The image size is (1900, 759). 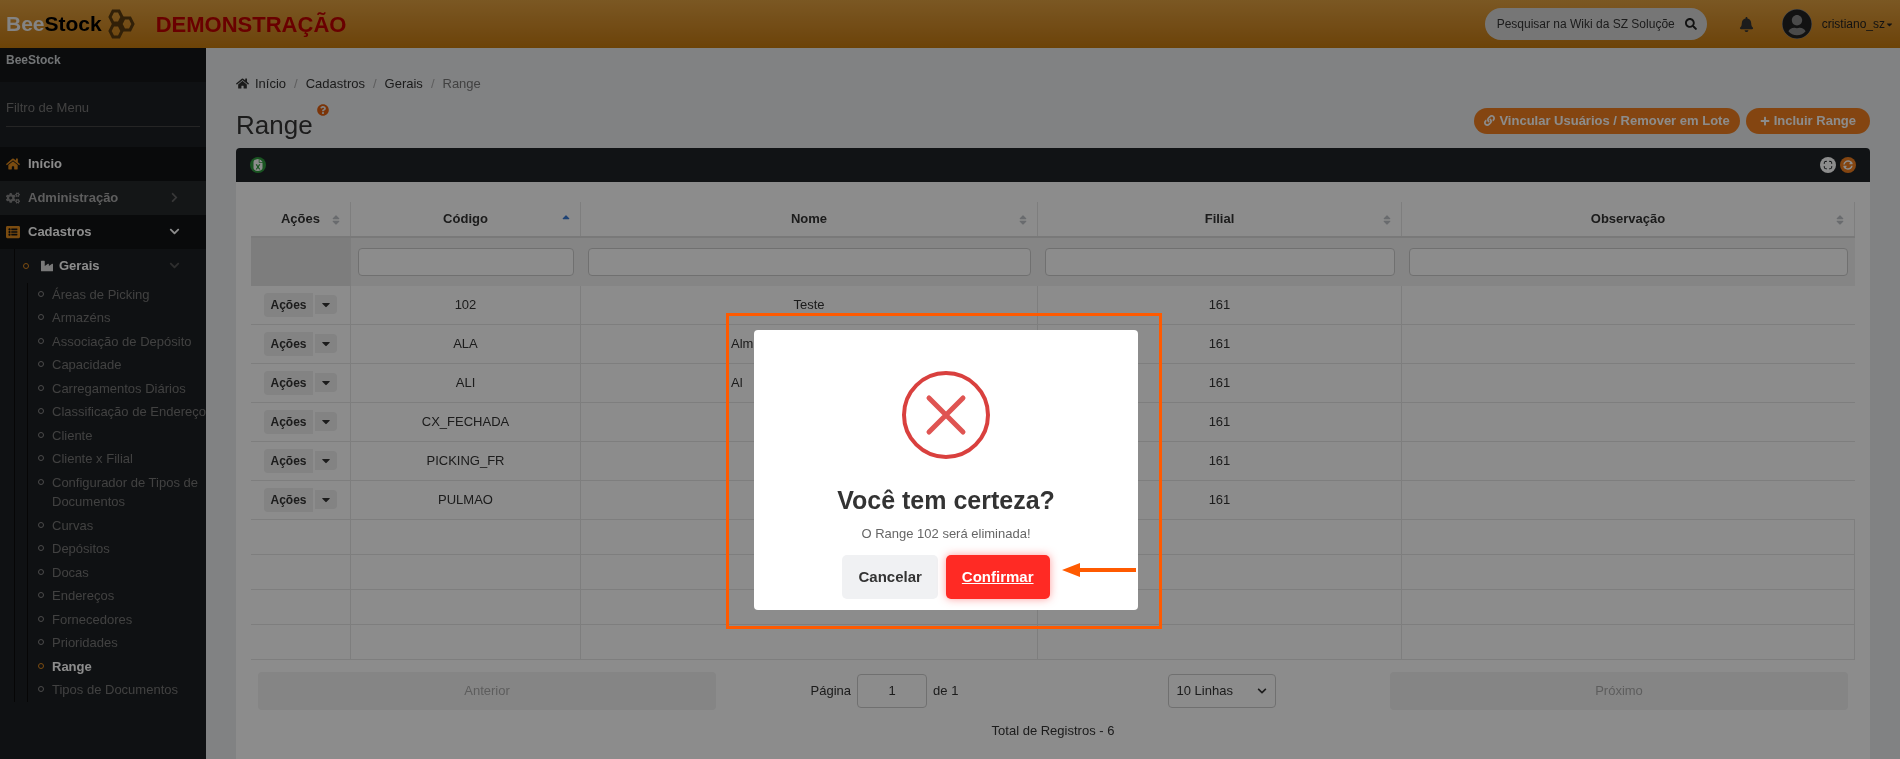 What do you see at coordinates (465, 304) in the screenshot?
I see `table-cell-text: 102` at bounding box center [465, 304].